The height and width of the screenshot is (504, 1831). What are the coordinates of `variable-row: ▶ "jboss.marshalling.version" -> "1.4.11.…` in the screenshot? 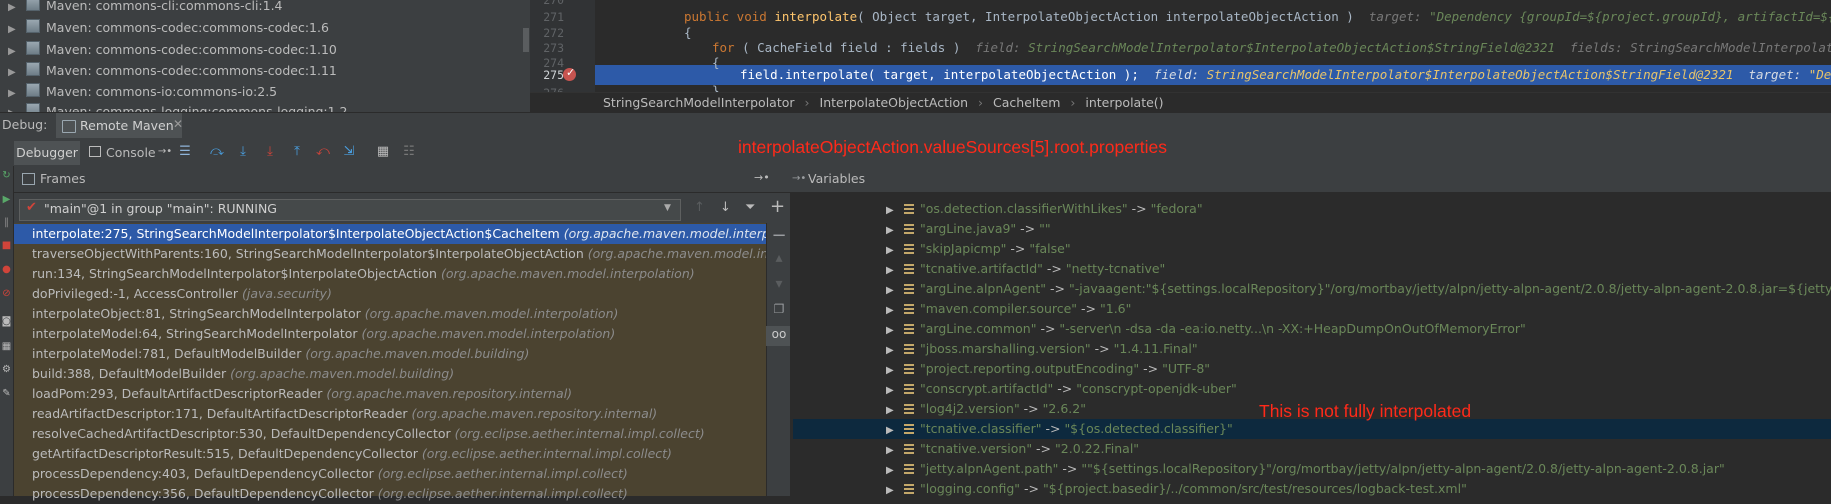 It's located at (1042, 349).